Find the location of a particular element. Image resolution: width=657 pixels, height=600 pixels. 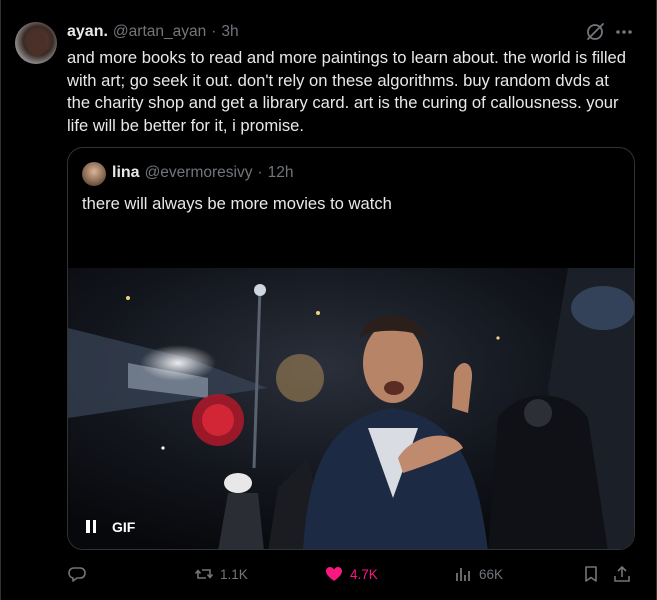

reply-icon is located at coordinates (77, 574).